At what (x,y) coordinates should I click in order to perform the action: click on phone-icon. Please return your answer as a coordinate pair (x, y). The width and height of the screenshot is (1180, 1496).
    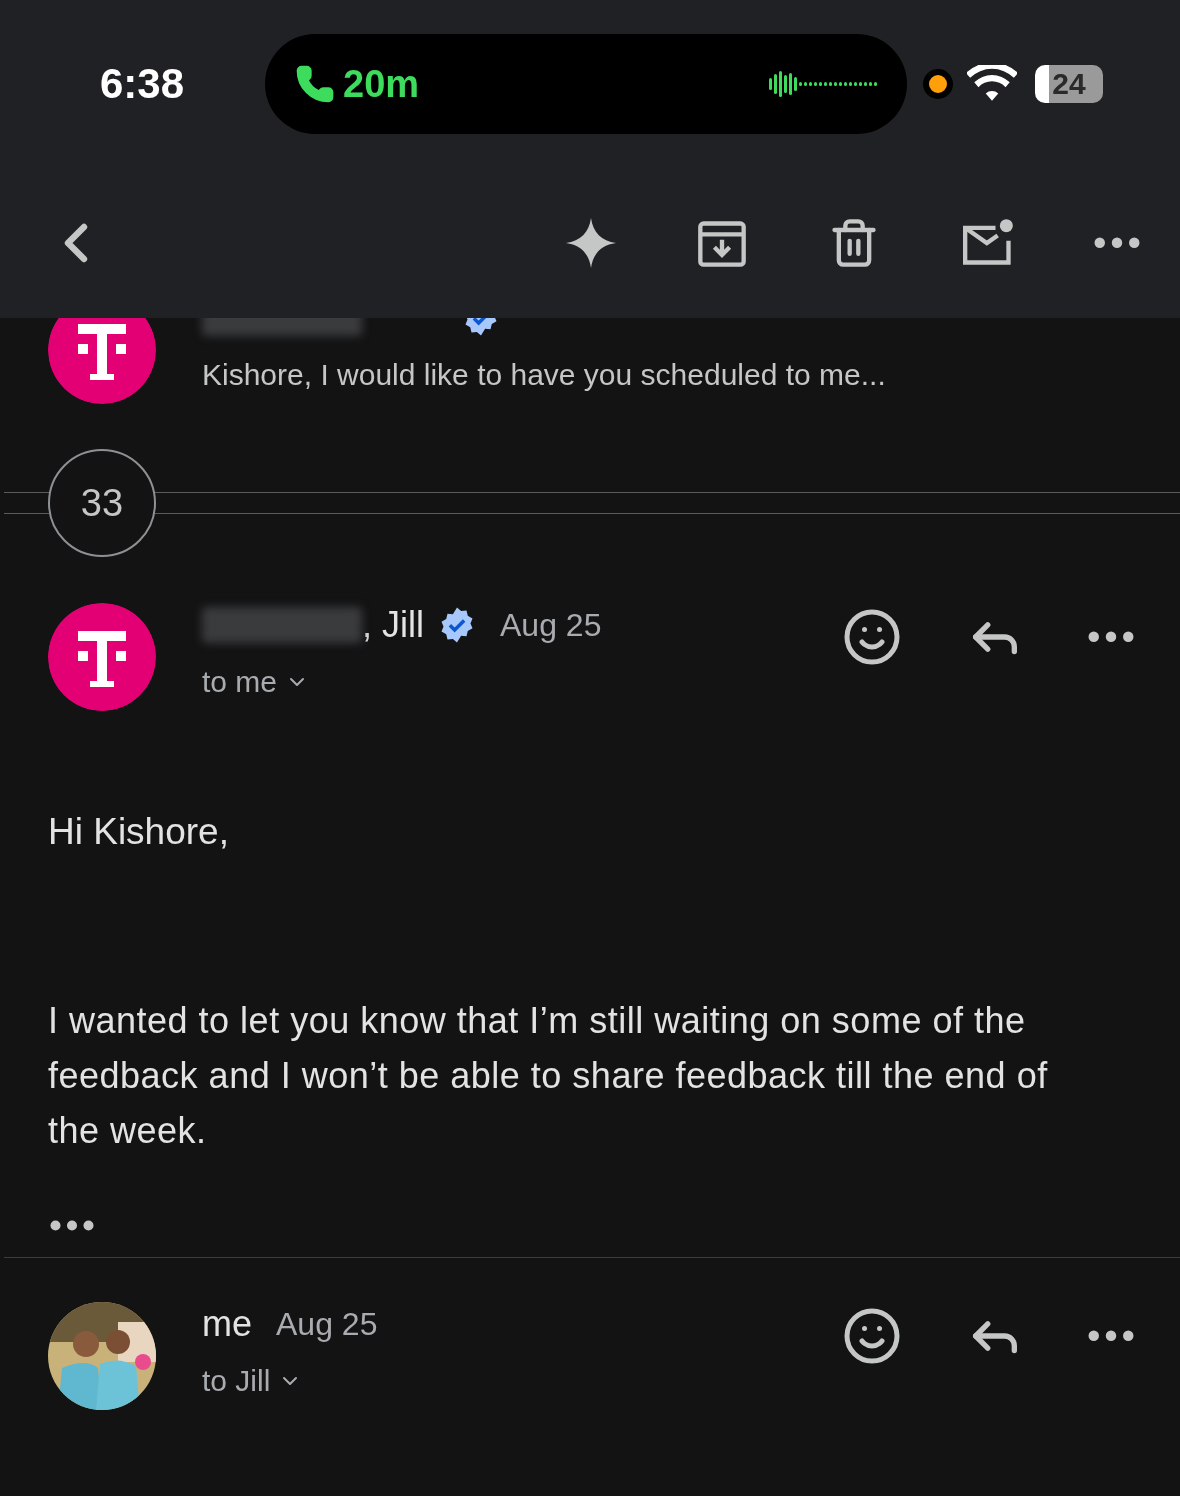
    Looking at the image, I should click on (315, 84).